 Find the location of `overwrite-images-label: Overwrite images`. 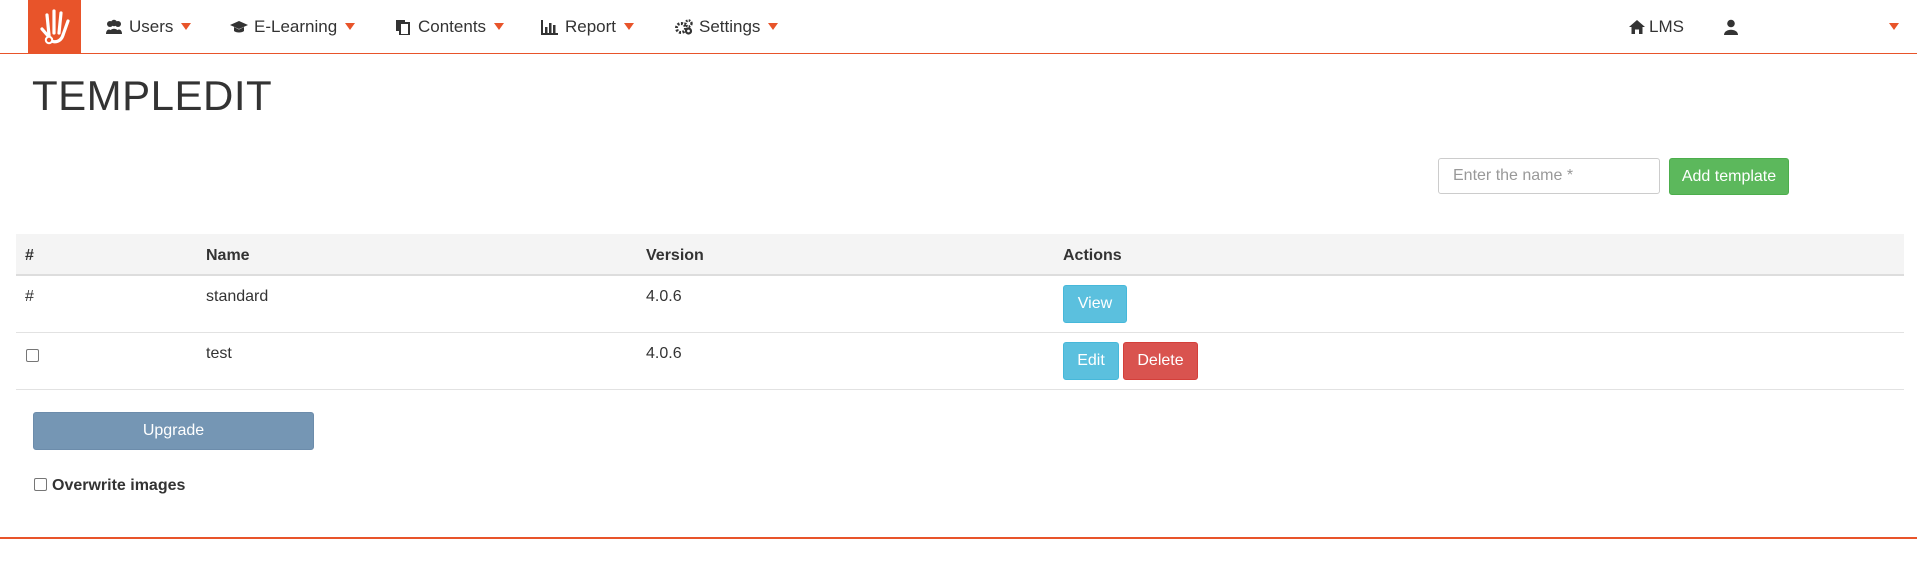

overwrite-images-label: Overwrite images is located at coordinates (118, 486).